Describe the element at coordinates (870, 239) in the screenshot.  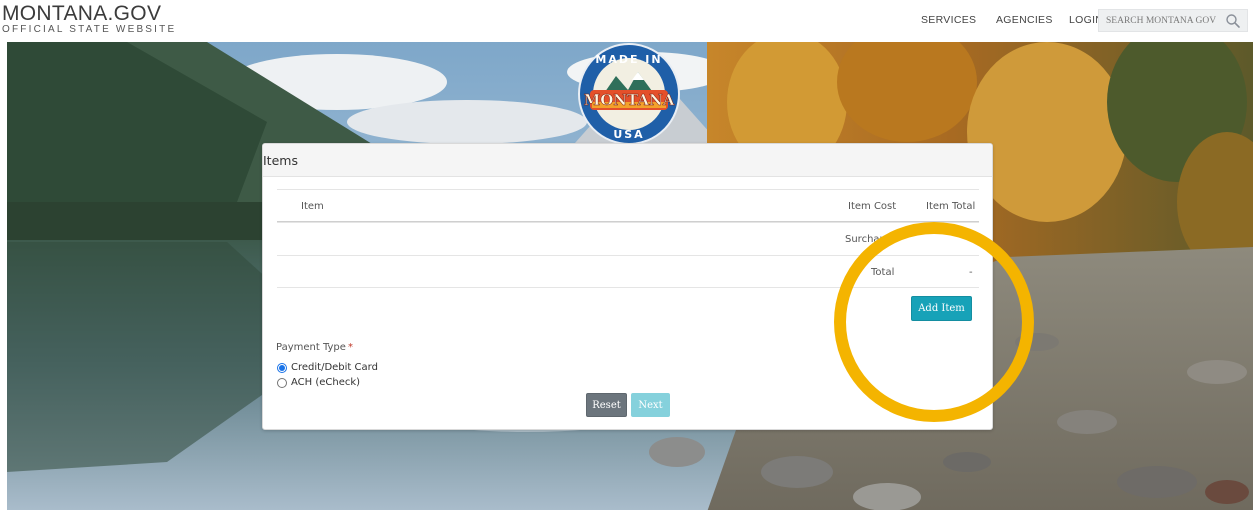
I see `surcharge-label: Surcharge` at that location.